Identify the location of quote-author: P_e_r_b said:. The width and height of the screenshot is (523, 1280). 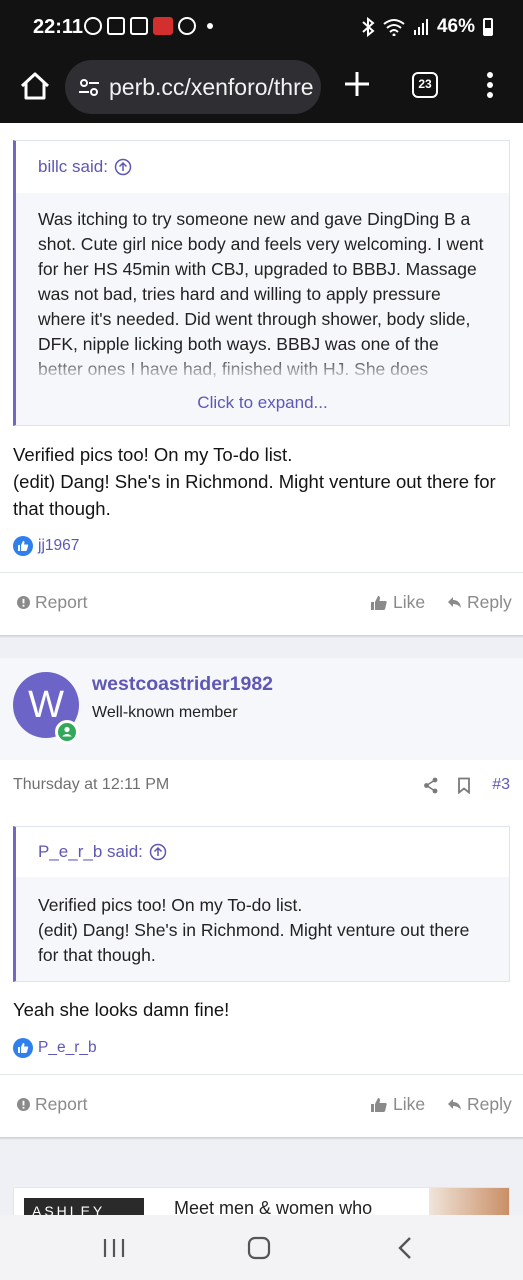
(90, 852).